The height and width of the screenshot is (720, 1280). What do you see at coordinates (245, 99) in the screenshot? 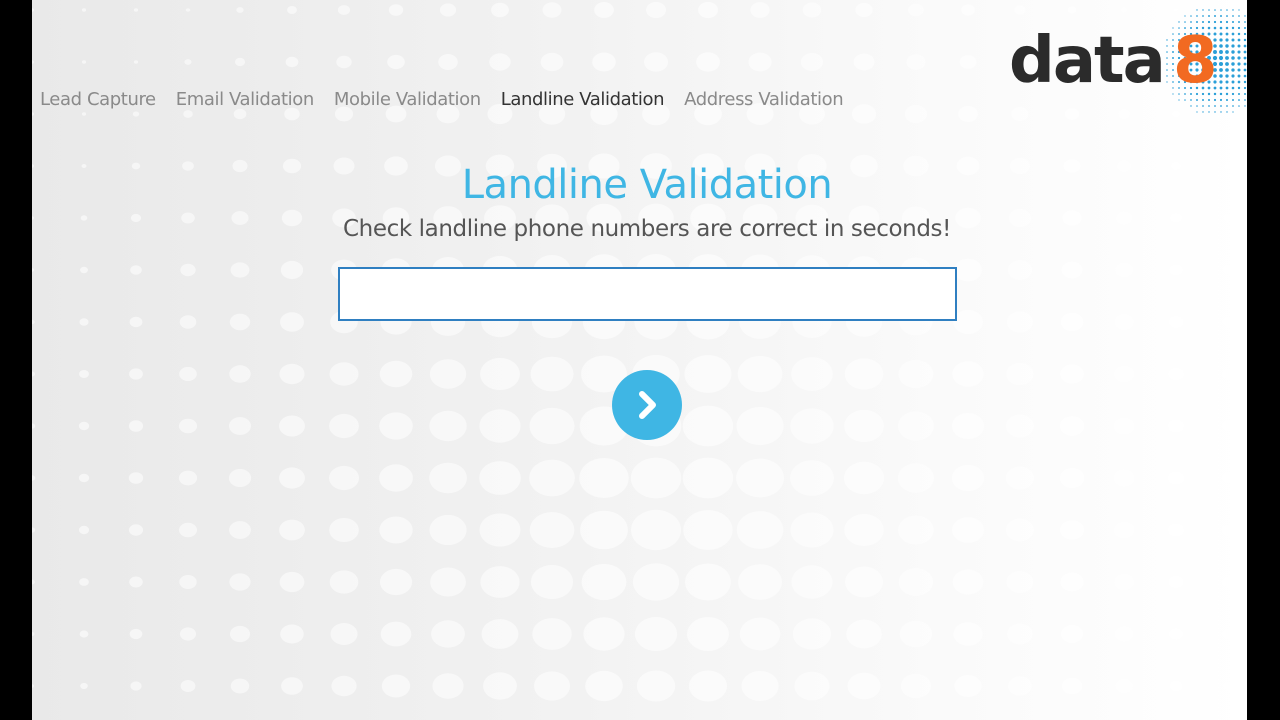
I see `nav-item-email-validation: Email Validation` at bounding box center [245, 99].